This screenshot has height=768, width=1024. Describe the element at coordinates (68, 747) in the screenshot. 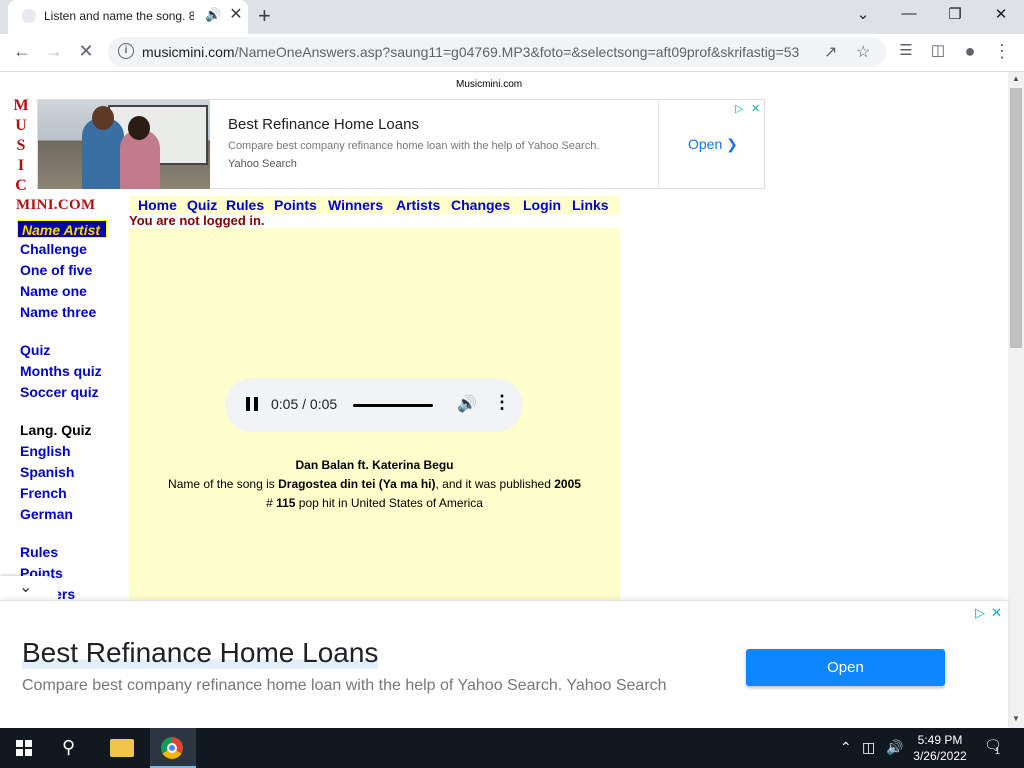

I see `search-icon: ⚲` at that location.